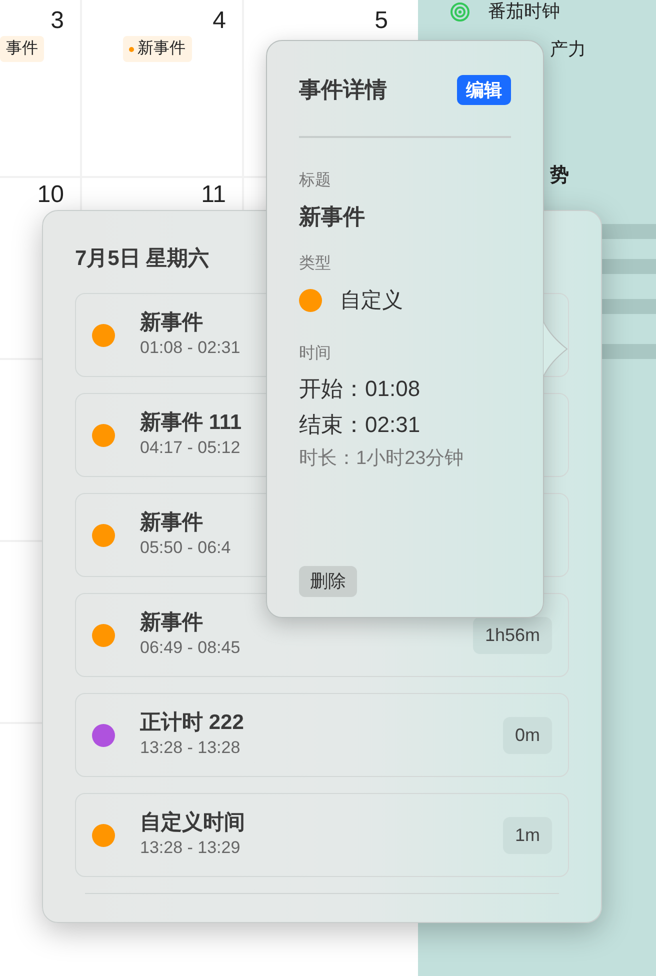  Describe the element at coordinates (527, 835) in the screenshot. I see `duration-badge: 1m` at that location.